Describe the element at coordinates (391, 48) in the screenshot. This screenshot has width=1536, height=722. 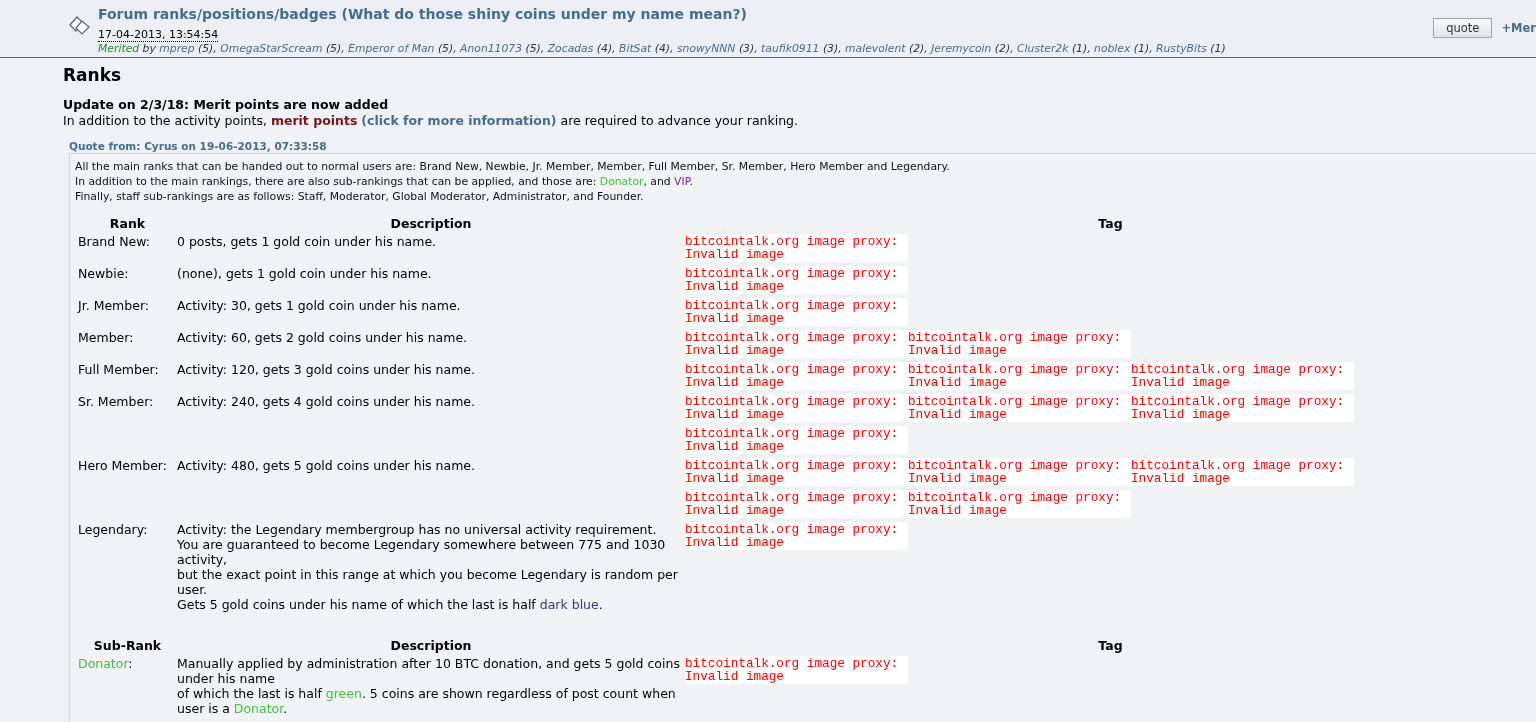
I see `user-link: Emperor of Man` at that location.